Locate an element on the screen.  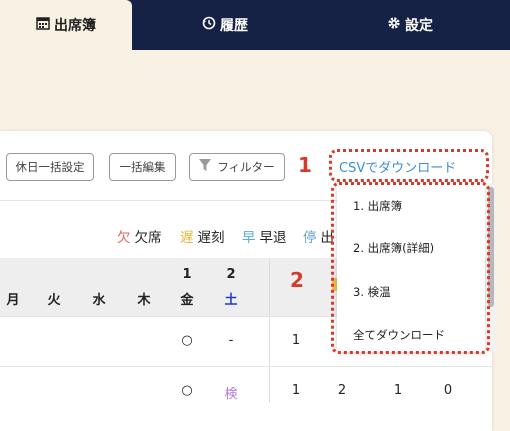
tab-settings-label: 設定 is located at coordinates (419, 26).